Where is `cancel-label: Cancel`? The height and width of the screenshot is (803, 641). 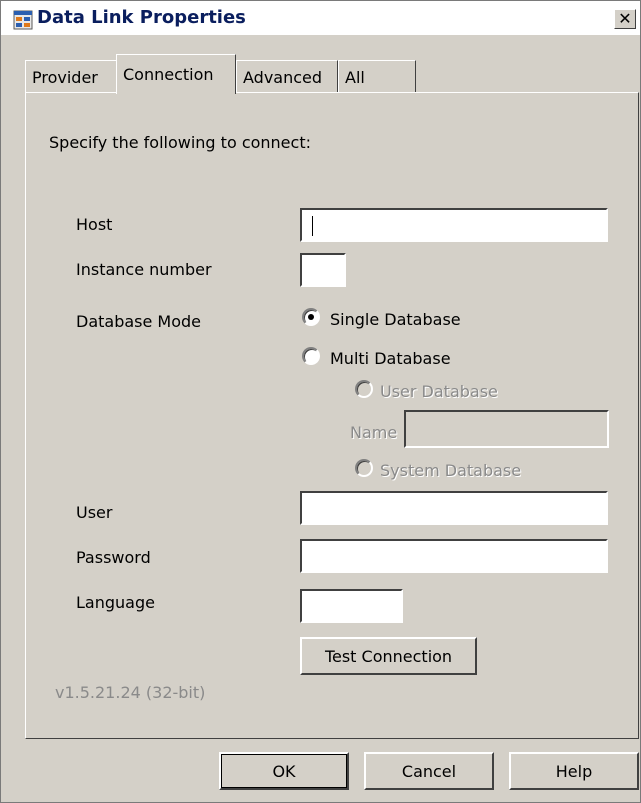
cancel-label: Cancel is located at coordinates (429, 771).